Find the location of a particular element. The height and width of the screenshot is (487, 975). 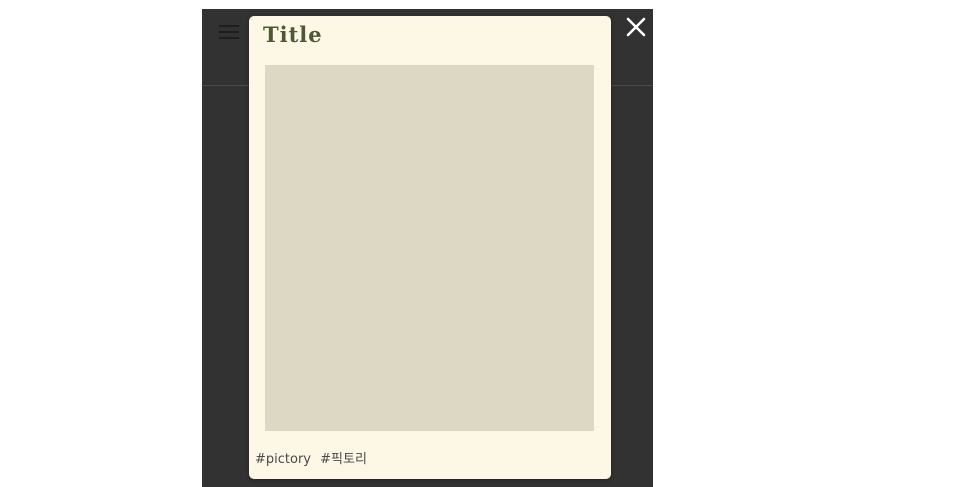

close-icon-glyph is located at coordinates (636, 27).